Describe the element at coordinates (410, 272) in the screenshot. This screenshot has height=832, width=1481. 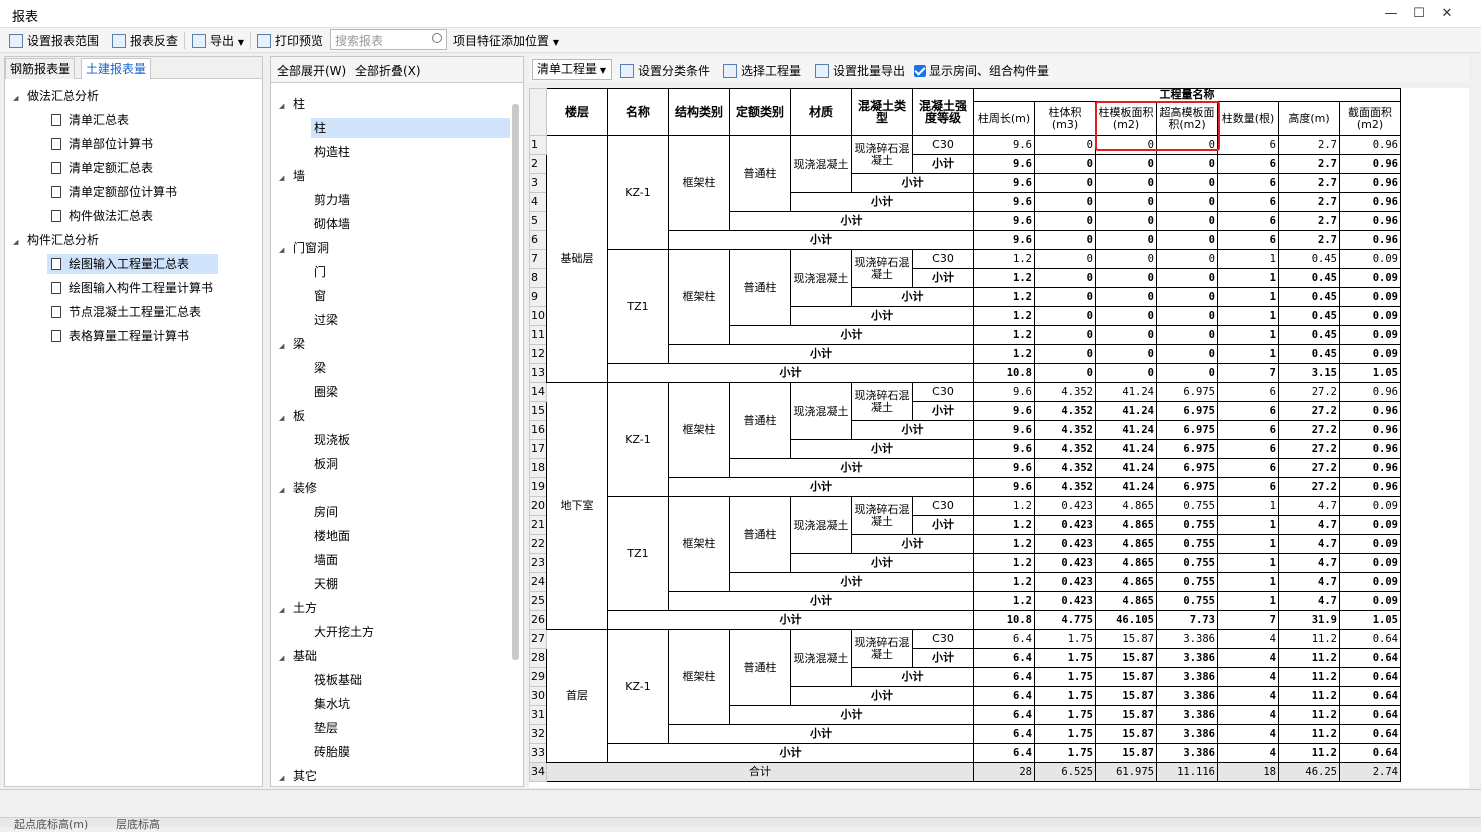
I see `category-item: 门` at that location.